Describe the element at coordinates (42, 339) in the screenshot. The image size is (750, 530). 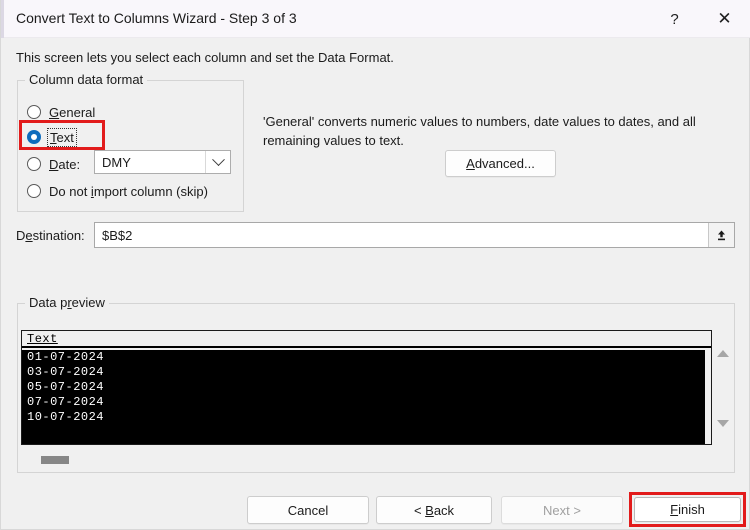
I see `column-header-text: Text` at that location.